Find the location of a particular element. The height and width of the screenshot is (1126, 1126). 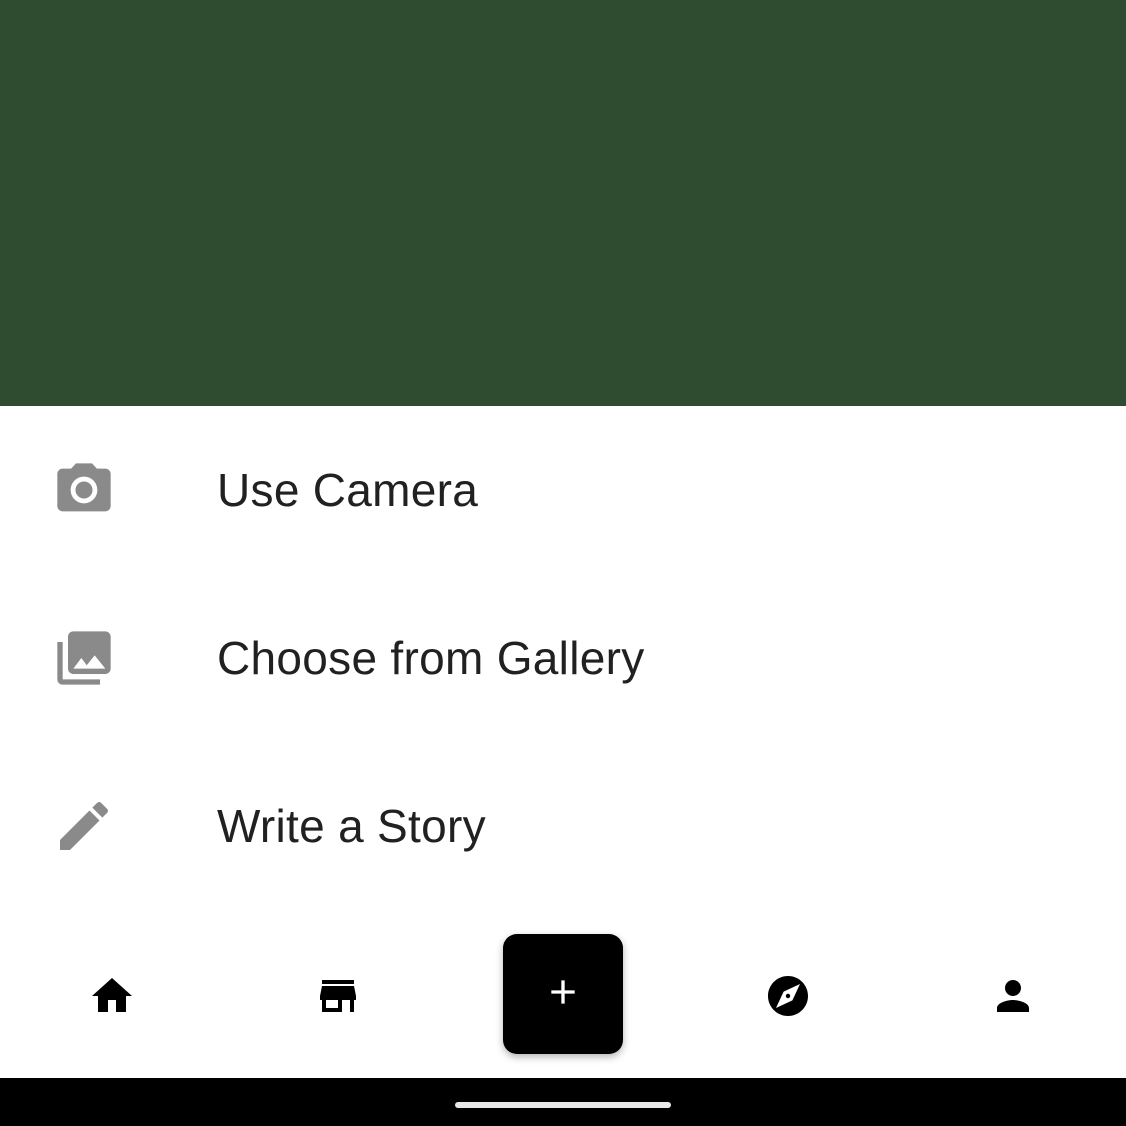

choose-from-gallery-label: Choose from Gallery is located at coordinates (431, 658).